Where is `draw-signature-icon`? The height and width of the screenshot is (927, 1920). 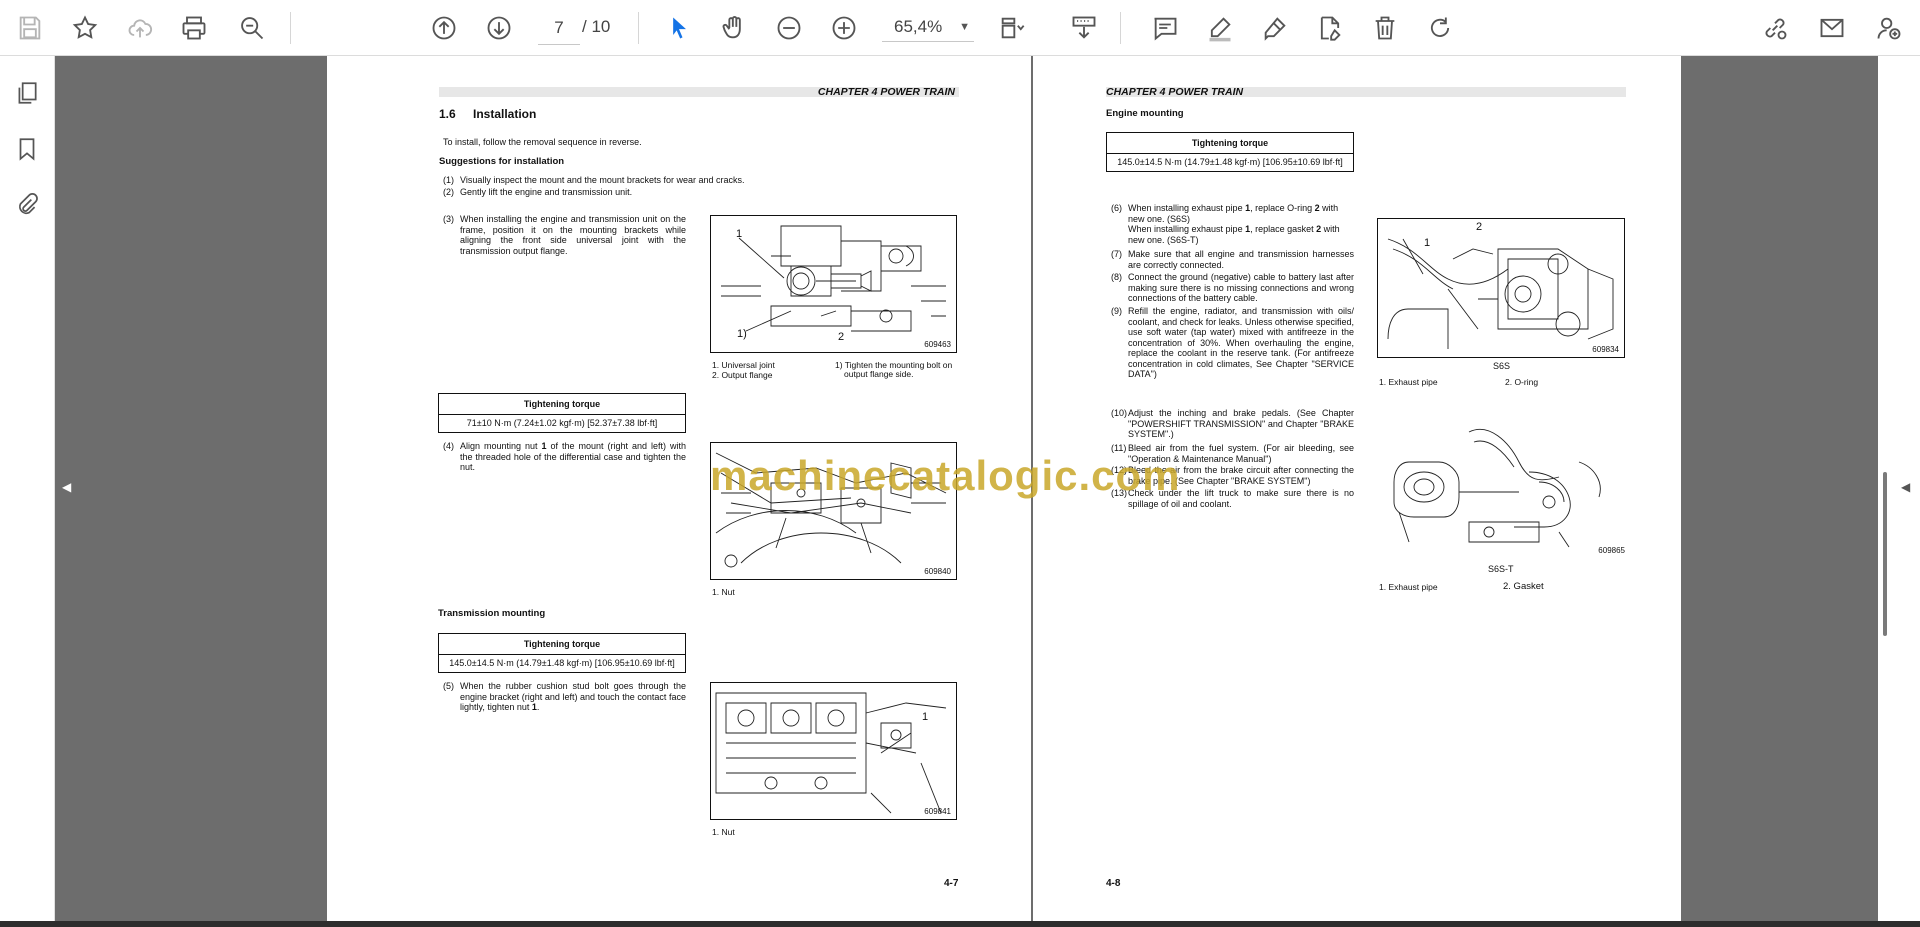
draw-signature-icon is located at coordinates (1275, 28).